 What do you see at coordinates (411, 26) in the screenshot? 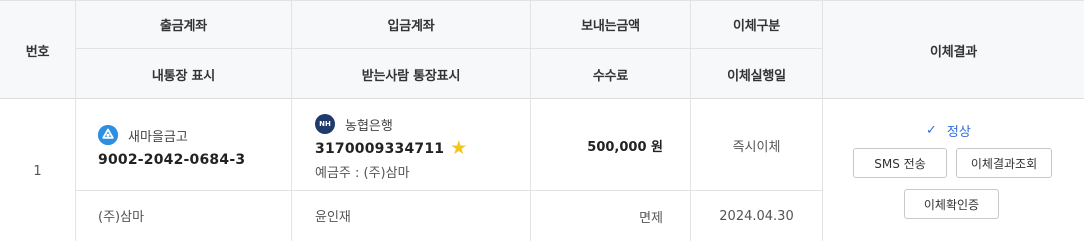
I see `header-to-account: 입금계좌` at bounding box center [411, 26].